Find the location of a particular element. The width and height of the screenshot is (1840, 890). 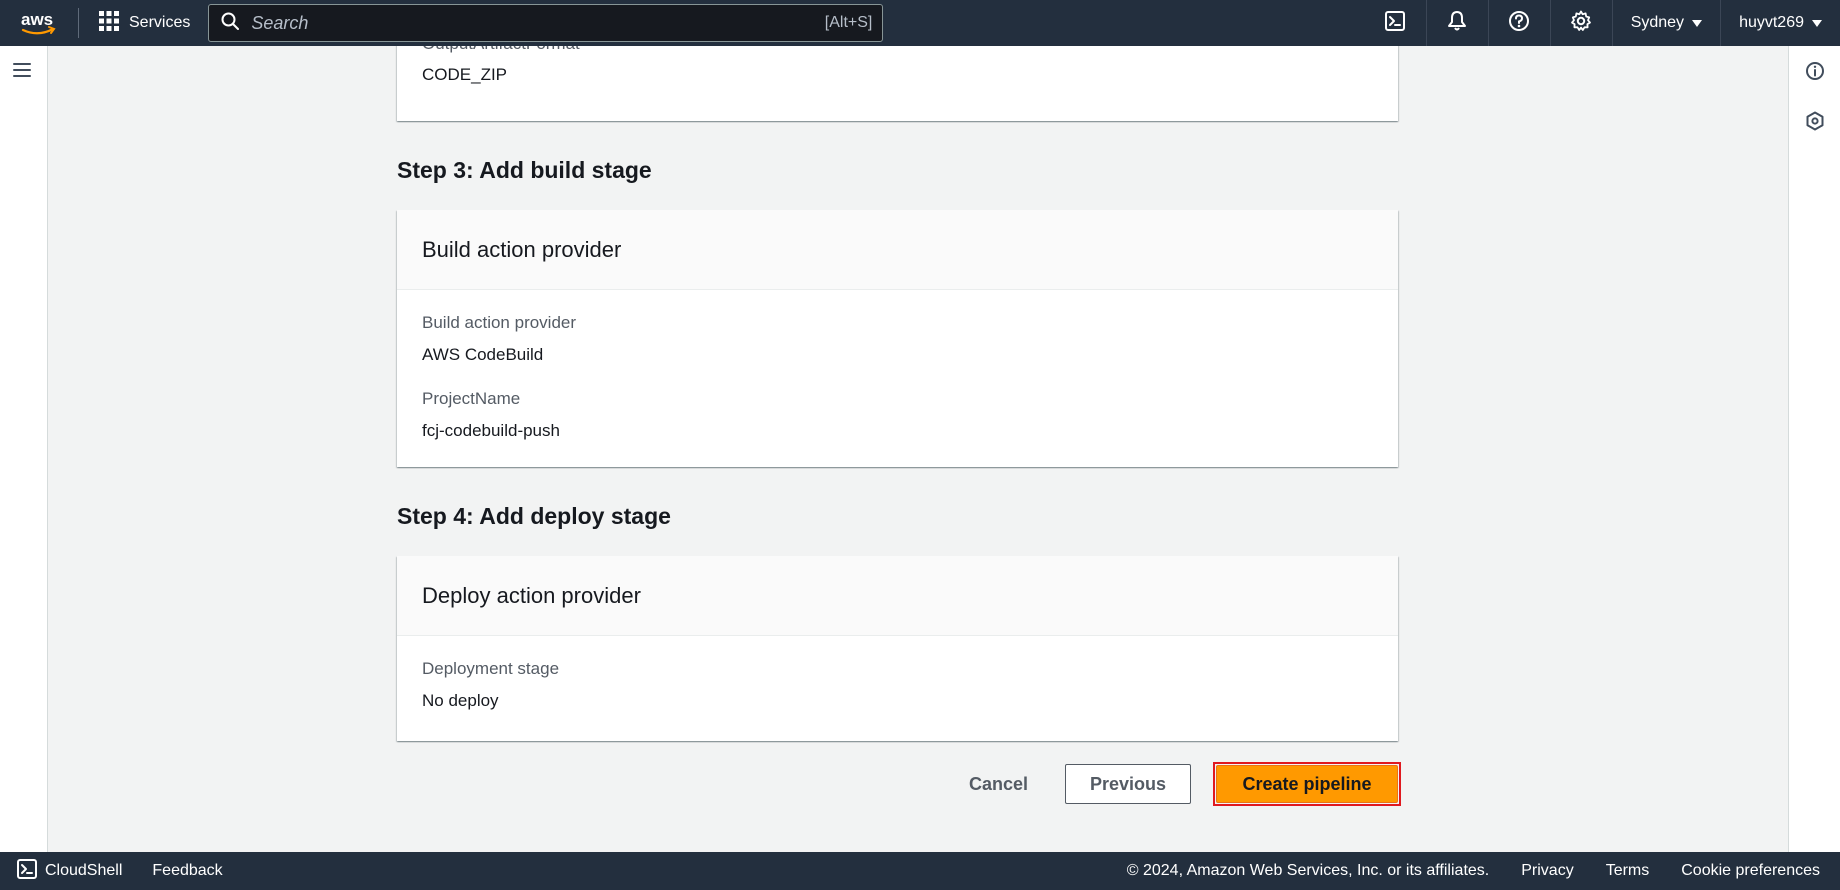

build-provider-field: Build action provider AWS CodeBuild is located at coordinates (897, 339).